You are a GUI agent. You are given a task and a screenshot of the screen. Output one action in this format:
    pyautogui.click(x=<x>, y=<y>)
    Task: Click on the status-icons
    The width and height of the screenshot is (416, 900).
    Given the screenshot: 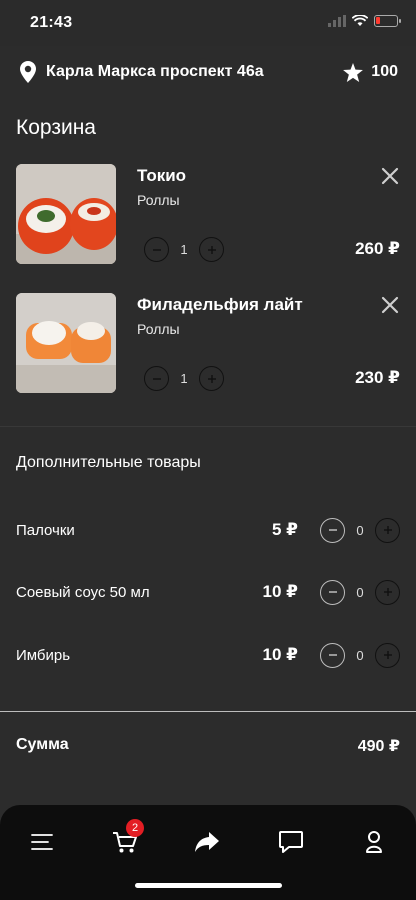 What is the action you would take?
    pyautogui.click(x=364, y=21)
    